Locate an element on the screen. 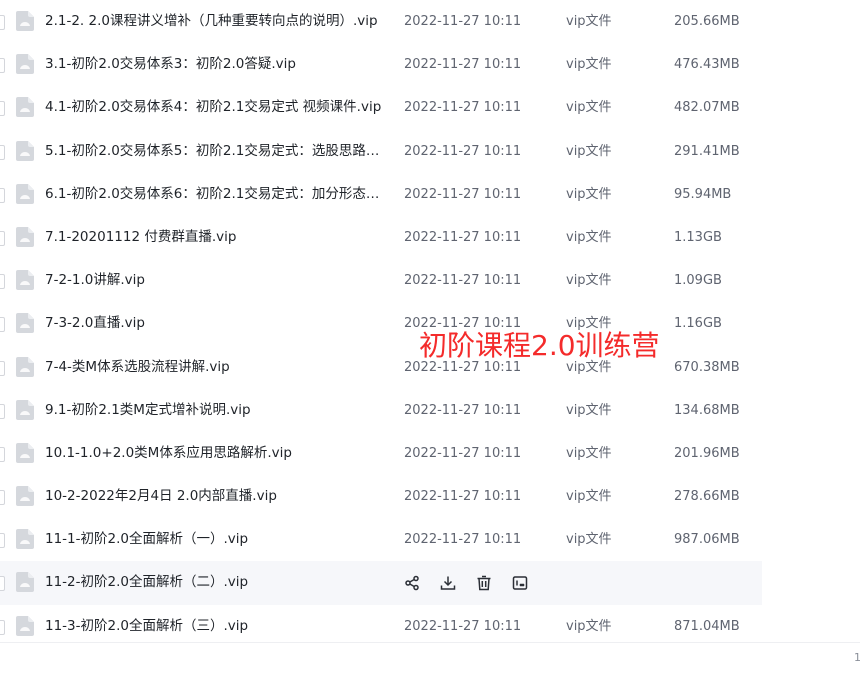 The image size is (860, 677). page-indicator: 1 is located at coordinates (857, 657).